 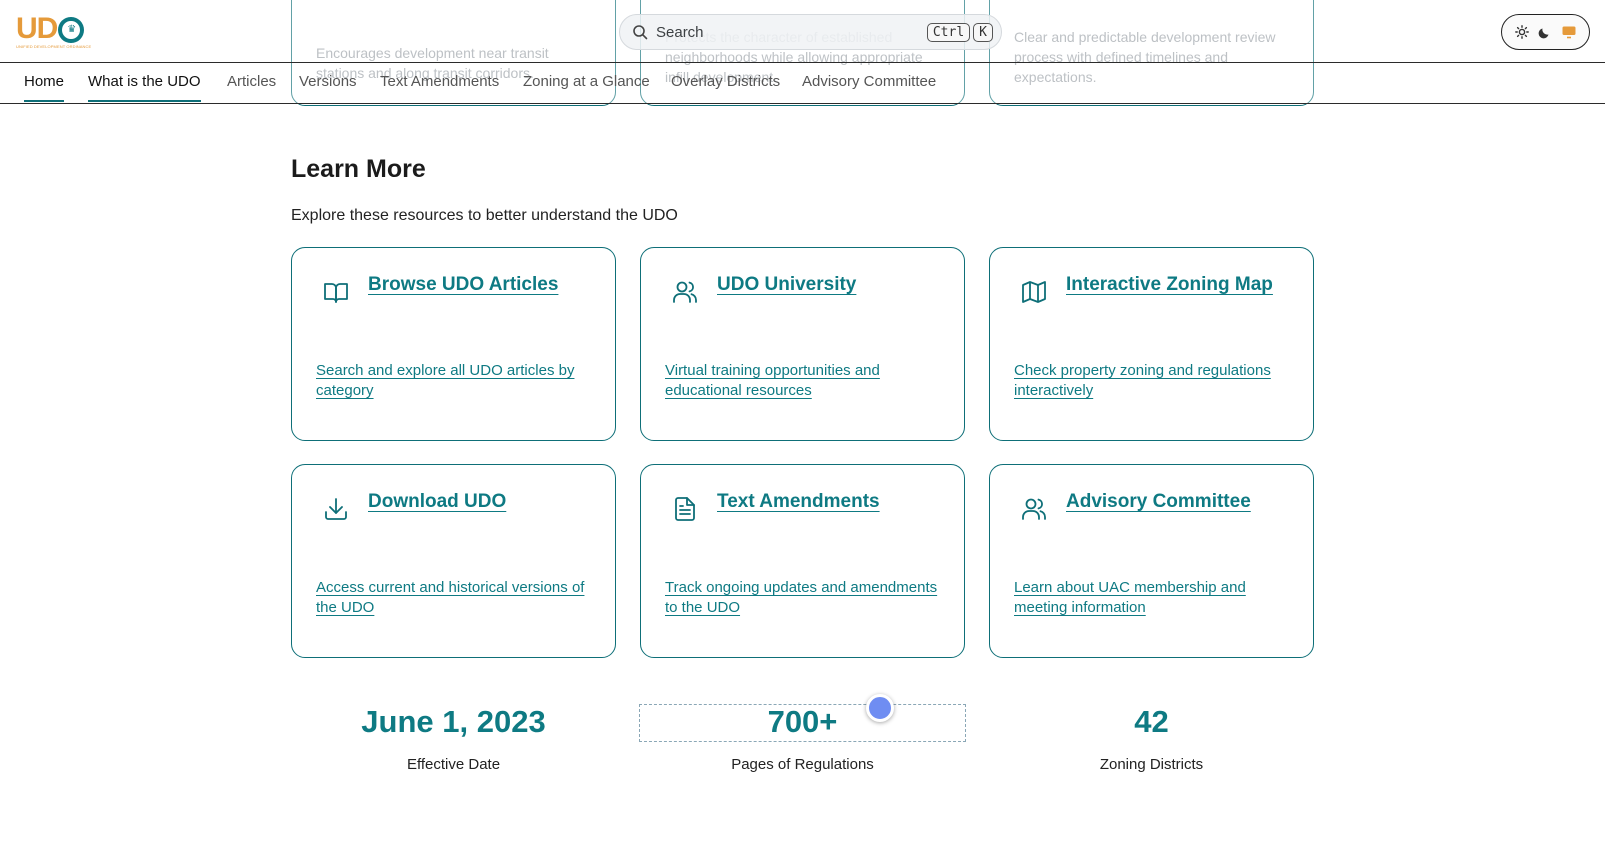 I want to click on resource-card-title: UDO University, so click(x=786, y=285).